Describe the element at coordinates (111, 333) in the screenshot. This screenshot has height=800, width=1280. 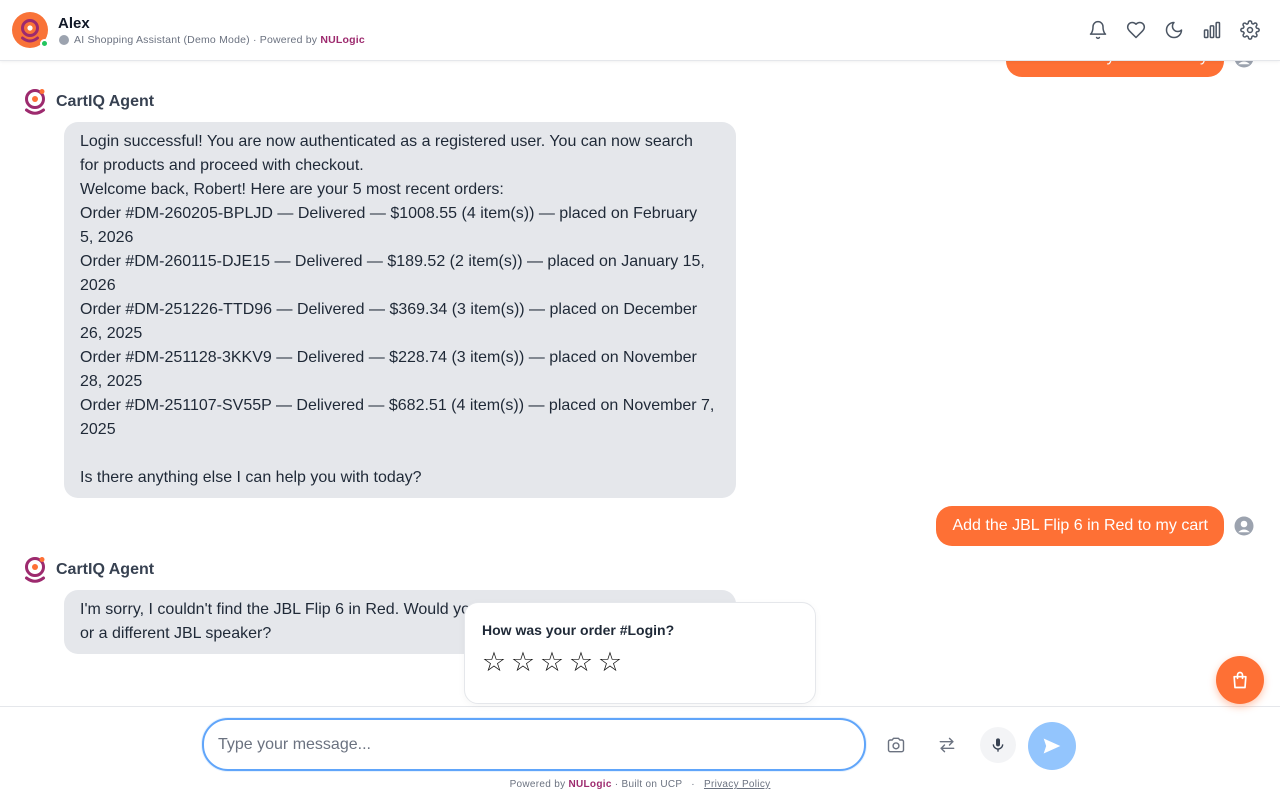
I see `order-line: 26, 2025` at that location.